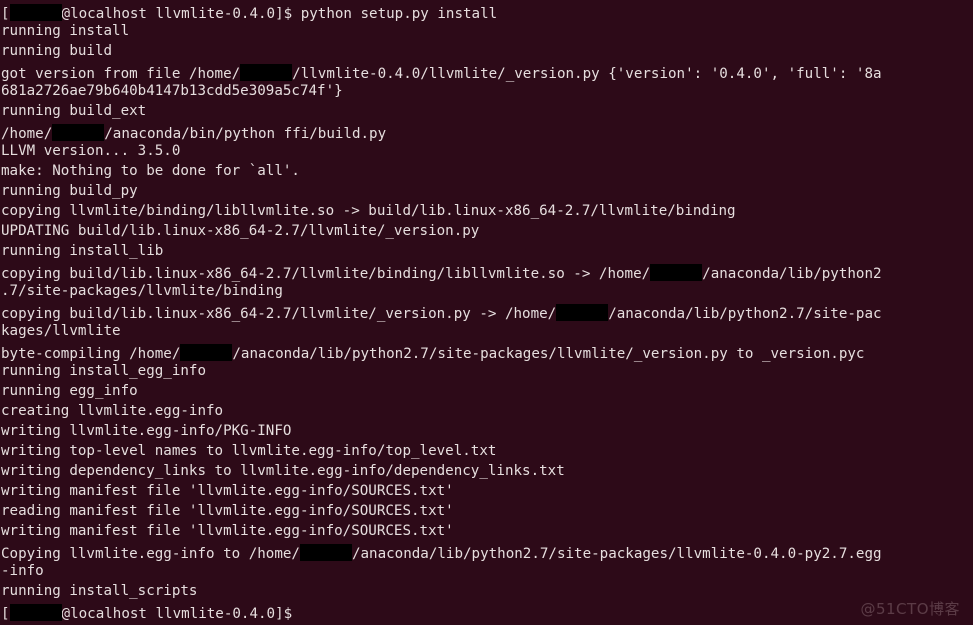 This screenshot has height=625, width=973. What do you see at coordinates (57, 51) in the screenshot?
I see `terminal-output-line: running build` at bounding box center [57, 51].